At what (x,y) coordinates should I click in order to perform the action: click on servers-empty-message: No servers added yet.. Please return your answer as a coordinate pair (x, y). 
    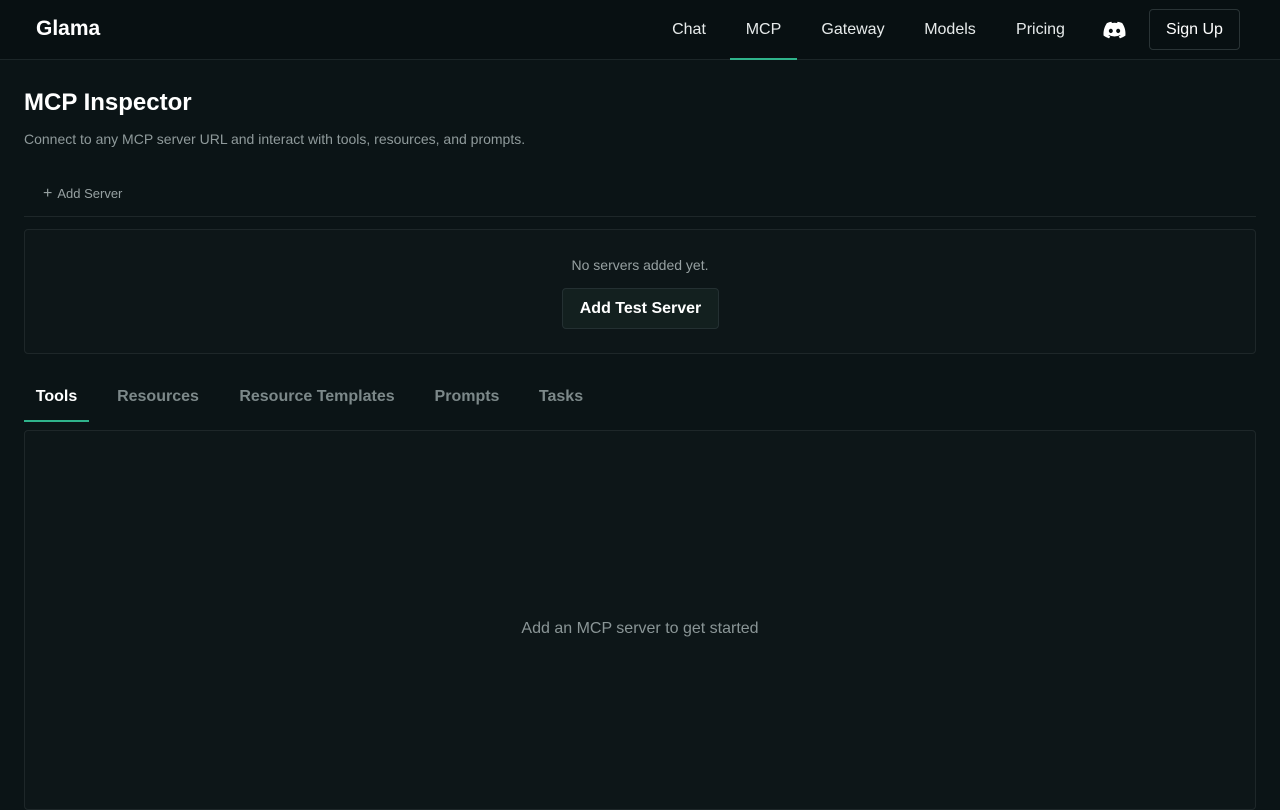
    Looking at the image, I should click on (640, 265).